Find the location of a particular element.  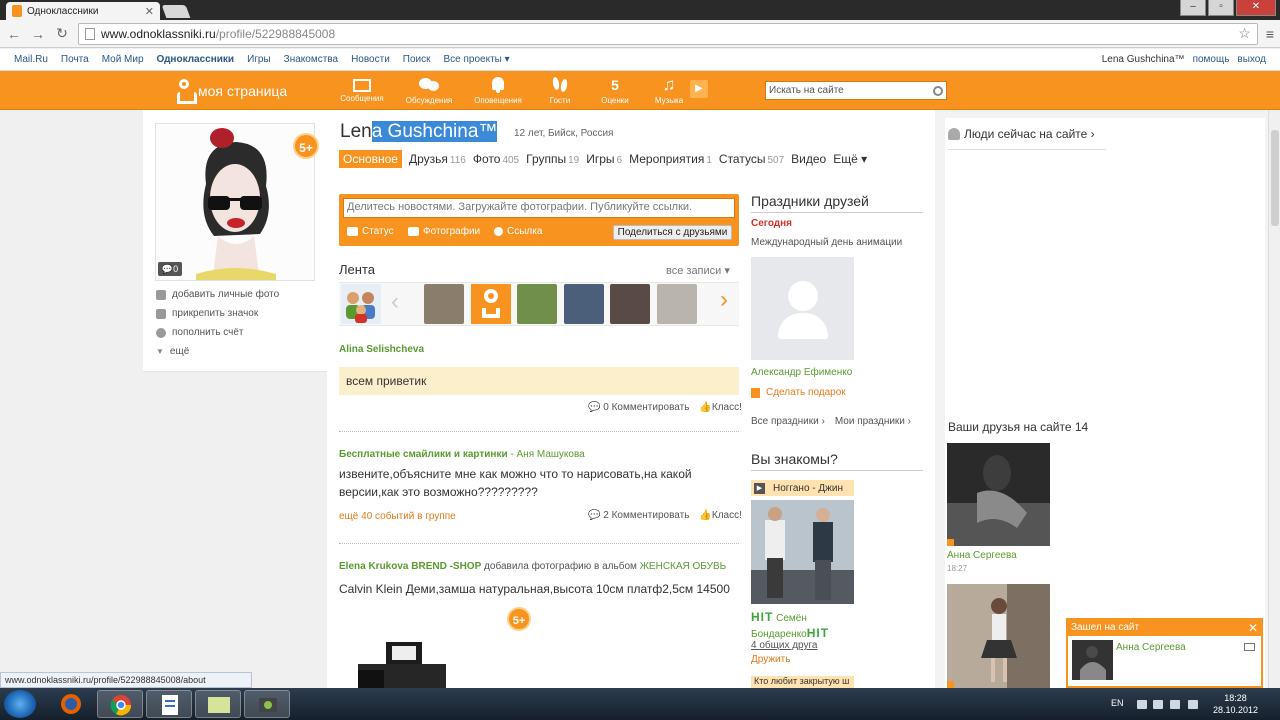

tab-friends: Друзья 116 is located at coordinates (437, 159).